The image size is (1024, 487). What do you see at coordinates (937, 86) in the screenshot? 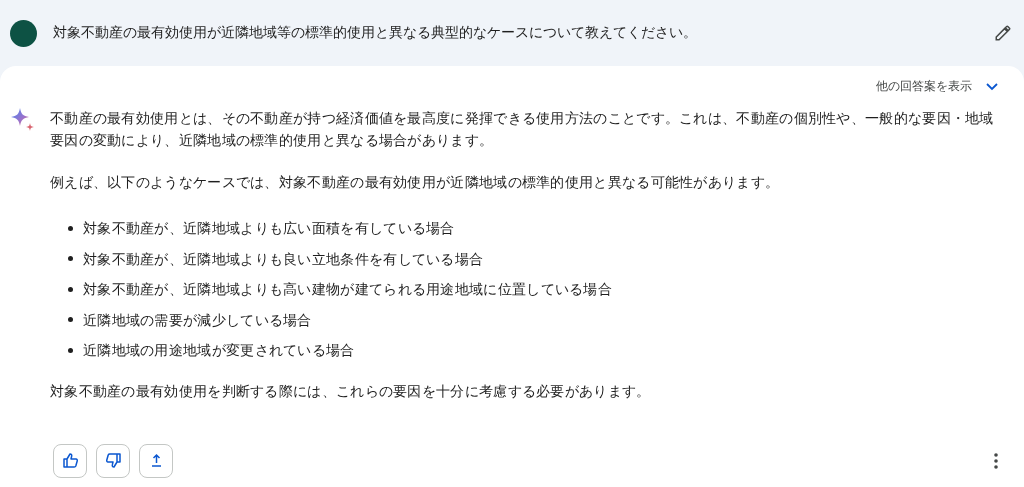
I see `show-drafts-button: 他の回答案を表示` at bounding box center [937, 86].